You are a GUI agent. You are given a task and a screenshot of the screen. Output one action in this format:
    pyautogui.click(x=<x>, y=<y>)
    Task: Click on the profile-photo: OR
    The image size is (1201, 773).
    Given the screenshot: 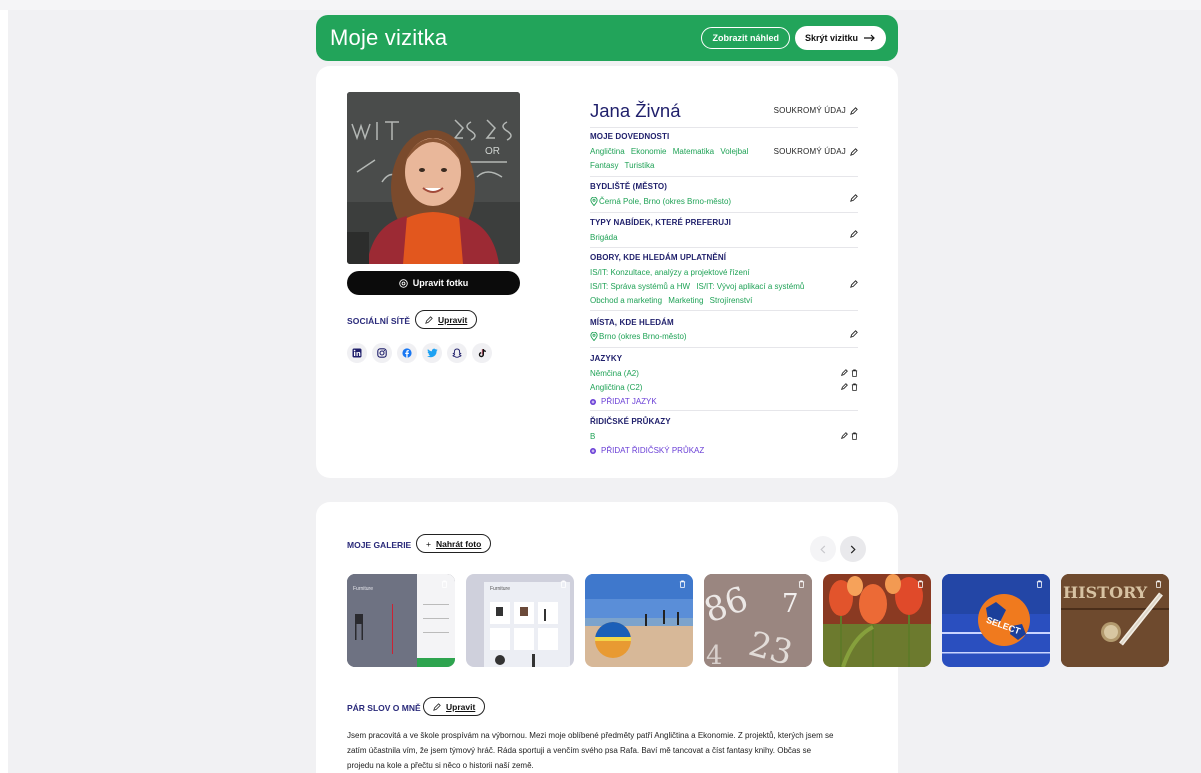 What is the action you would take?
    pyautogui.click(x=433, y=178)
    